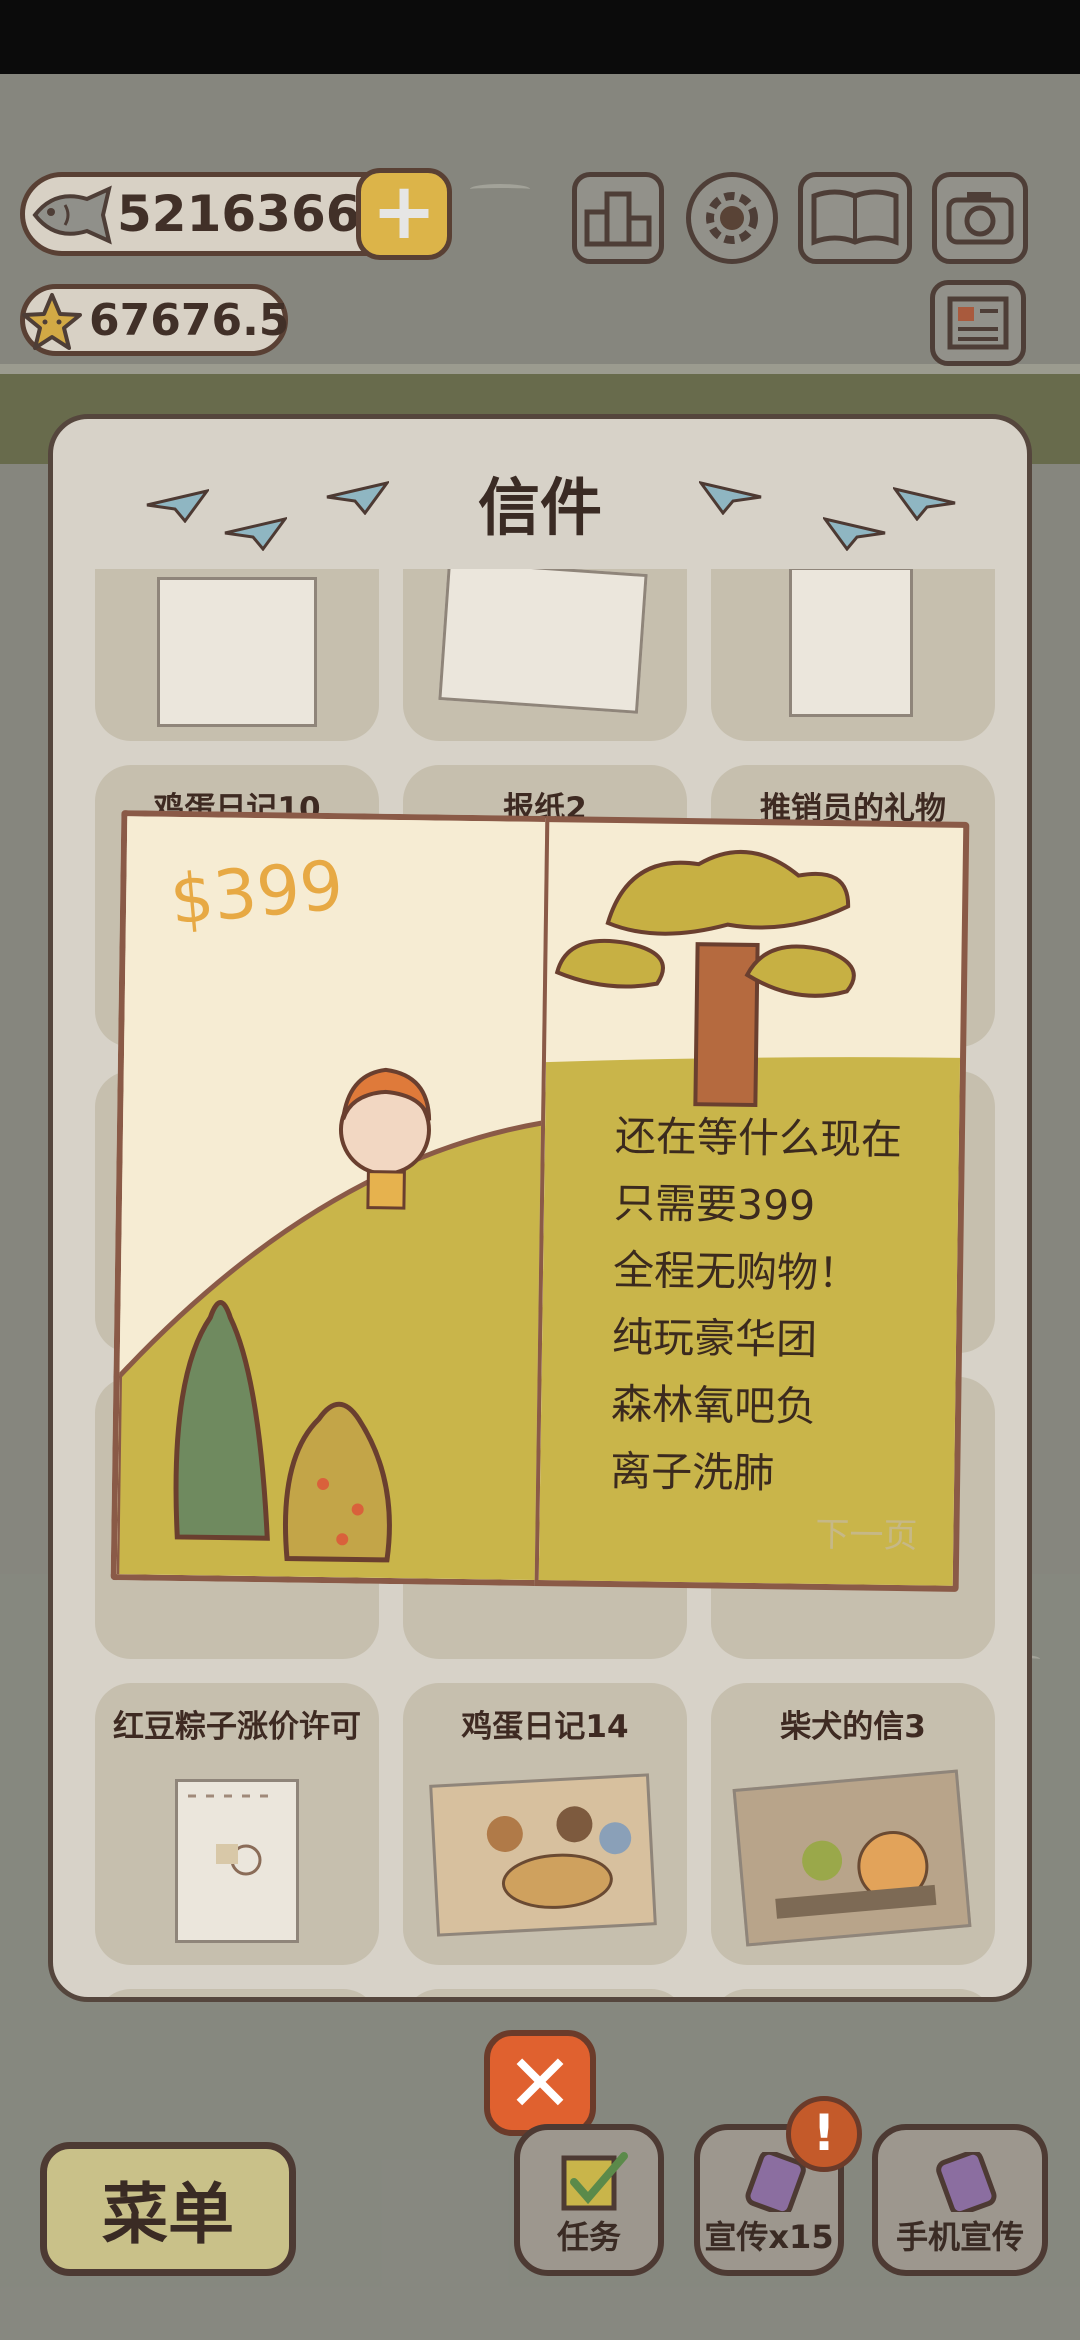 This screenshot has height=2340, width=1080. I want to click on letter-line: 全程无购物！, so click(736, 1272).